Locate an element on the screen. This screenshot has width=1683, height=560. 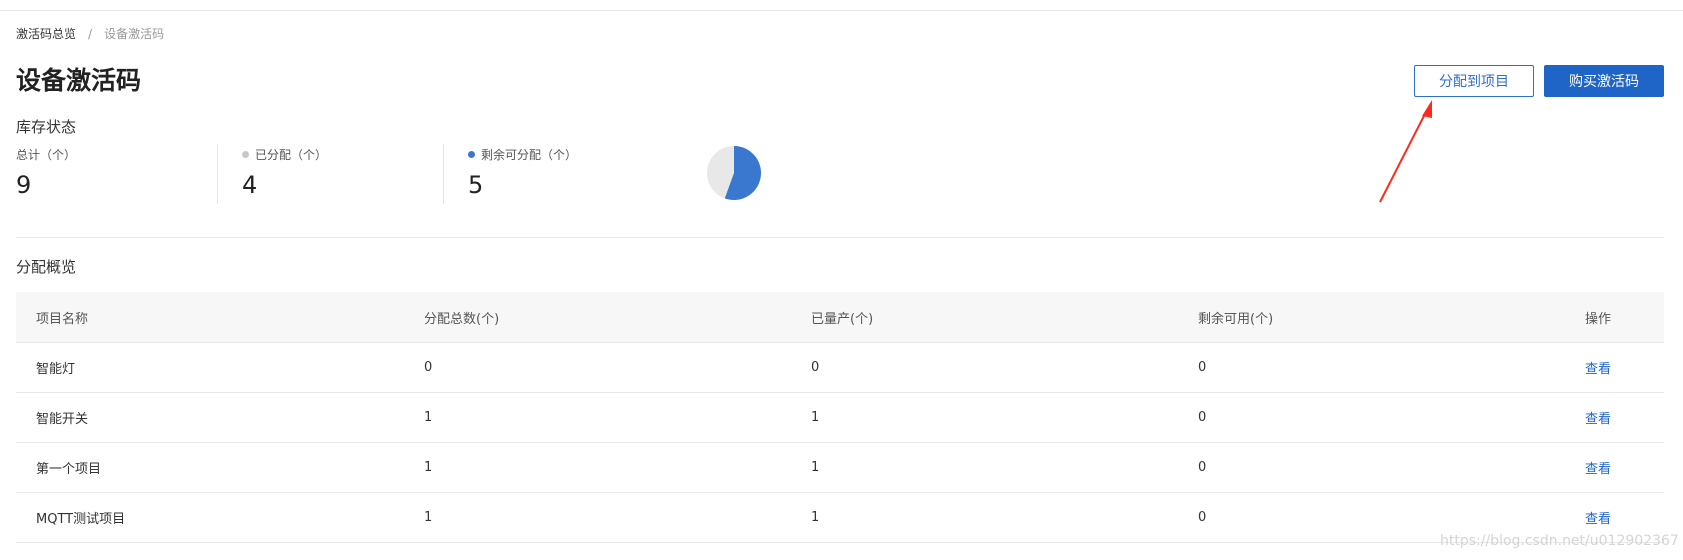
table-row: 智能开关 1 1 0 查看 is located at coordinates (840, 417).